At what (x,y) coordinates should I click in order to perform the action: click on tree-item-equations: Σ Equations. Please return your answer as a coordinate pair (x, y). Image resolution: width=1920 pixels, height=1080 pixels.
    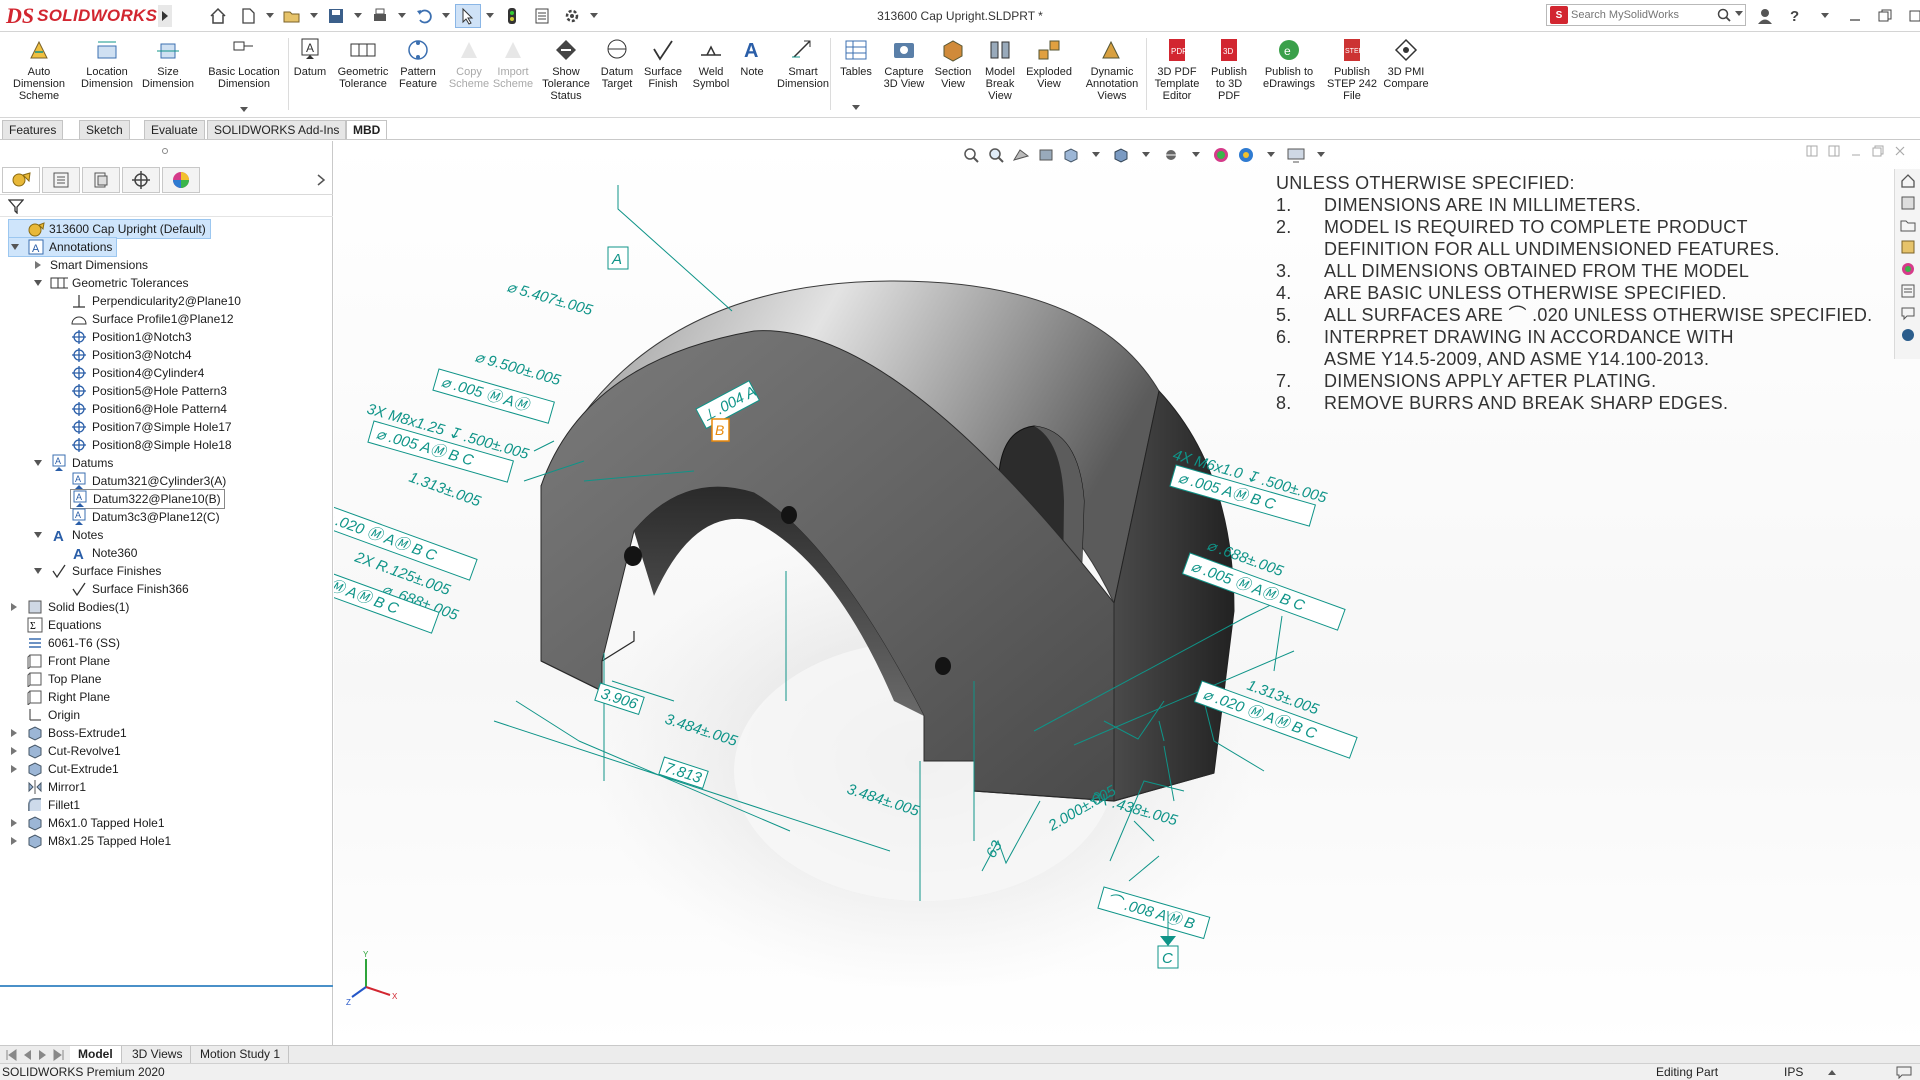
    Looking at the image, I should click on (54, 625).